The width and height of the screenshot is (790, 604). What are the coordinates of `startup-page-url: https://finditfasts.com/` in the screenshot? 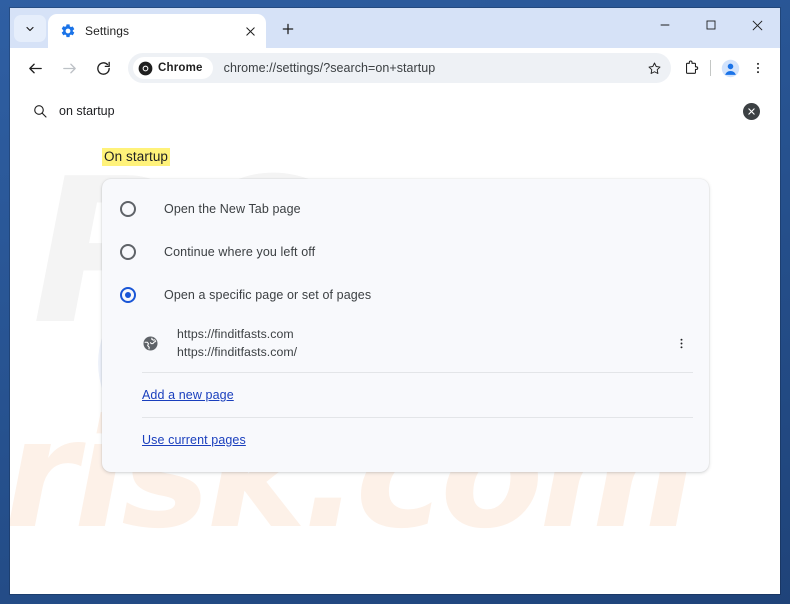 It's located at (237, 352).